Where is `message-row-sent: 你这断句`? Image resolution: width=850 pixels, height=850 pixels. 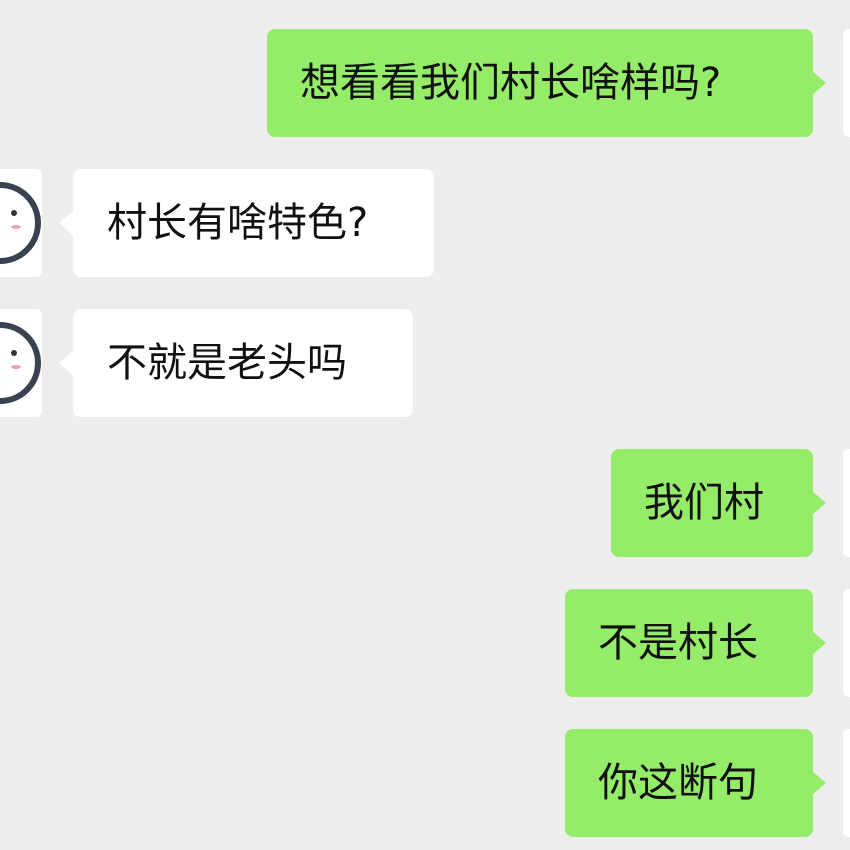 message-row-sent: 你这断句 is located at coordinates (425, 783).